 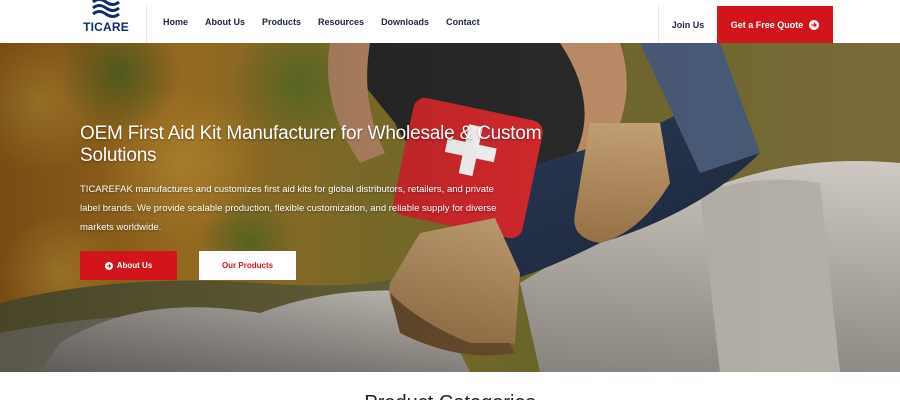 I want to click on get-quote-label: Get a Free Quote, so click(x=767, y=24).